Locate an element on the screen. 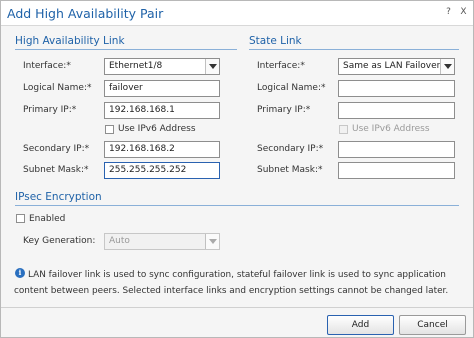 This screenshot has height=338, width=474. key-generation-value: Auto is located at coordinates (119, 241).